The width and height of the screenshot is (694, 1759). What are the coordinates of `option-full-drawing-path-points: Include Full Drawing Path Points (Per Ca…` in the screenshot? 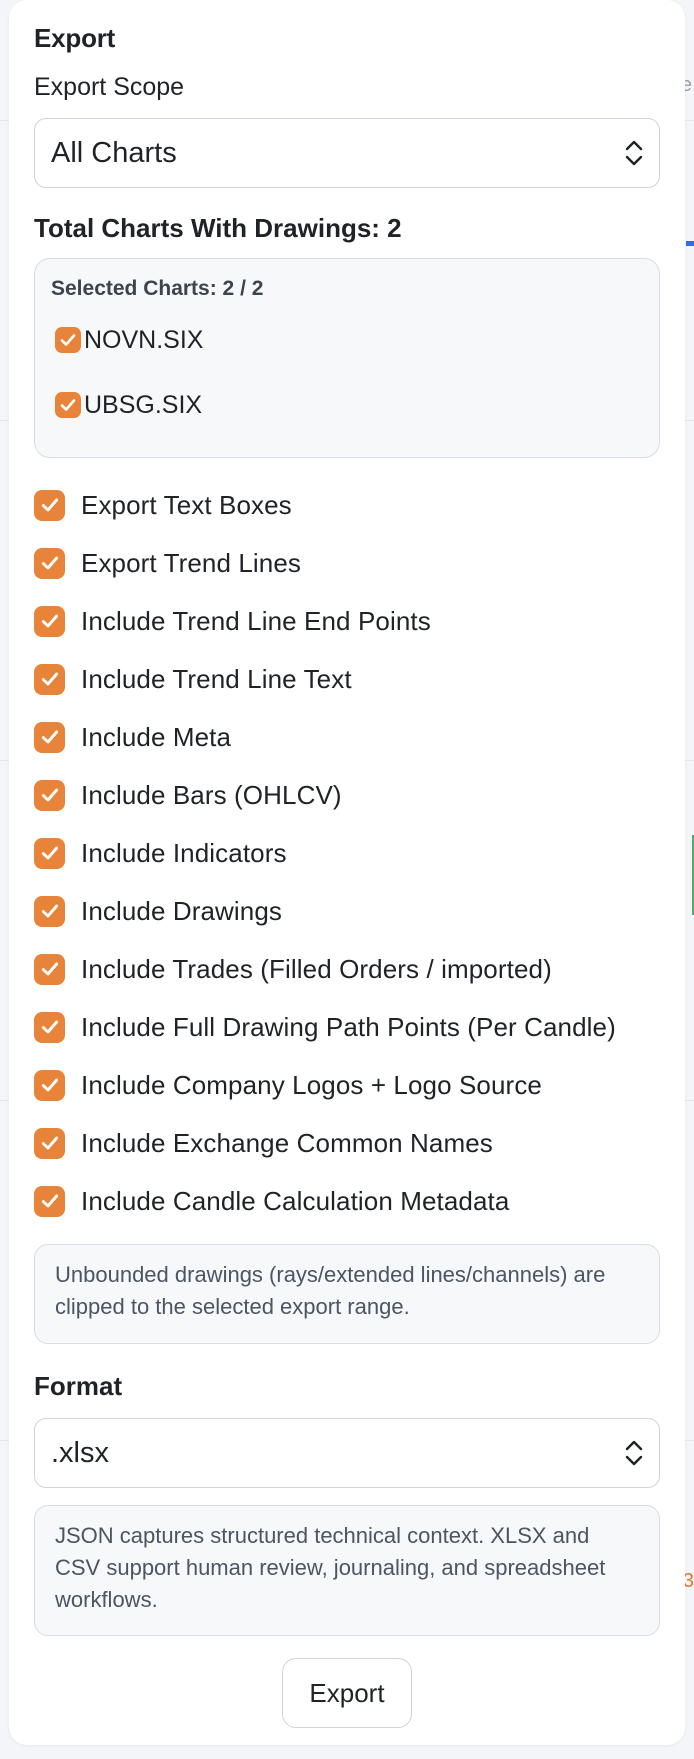 It's located at (347, 1027).